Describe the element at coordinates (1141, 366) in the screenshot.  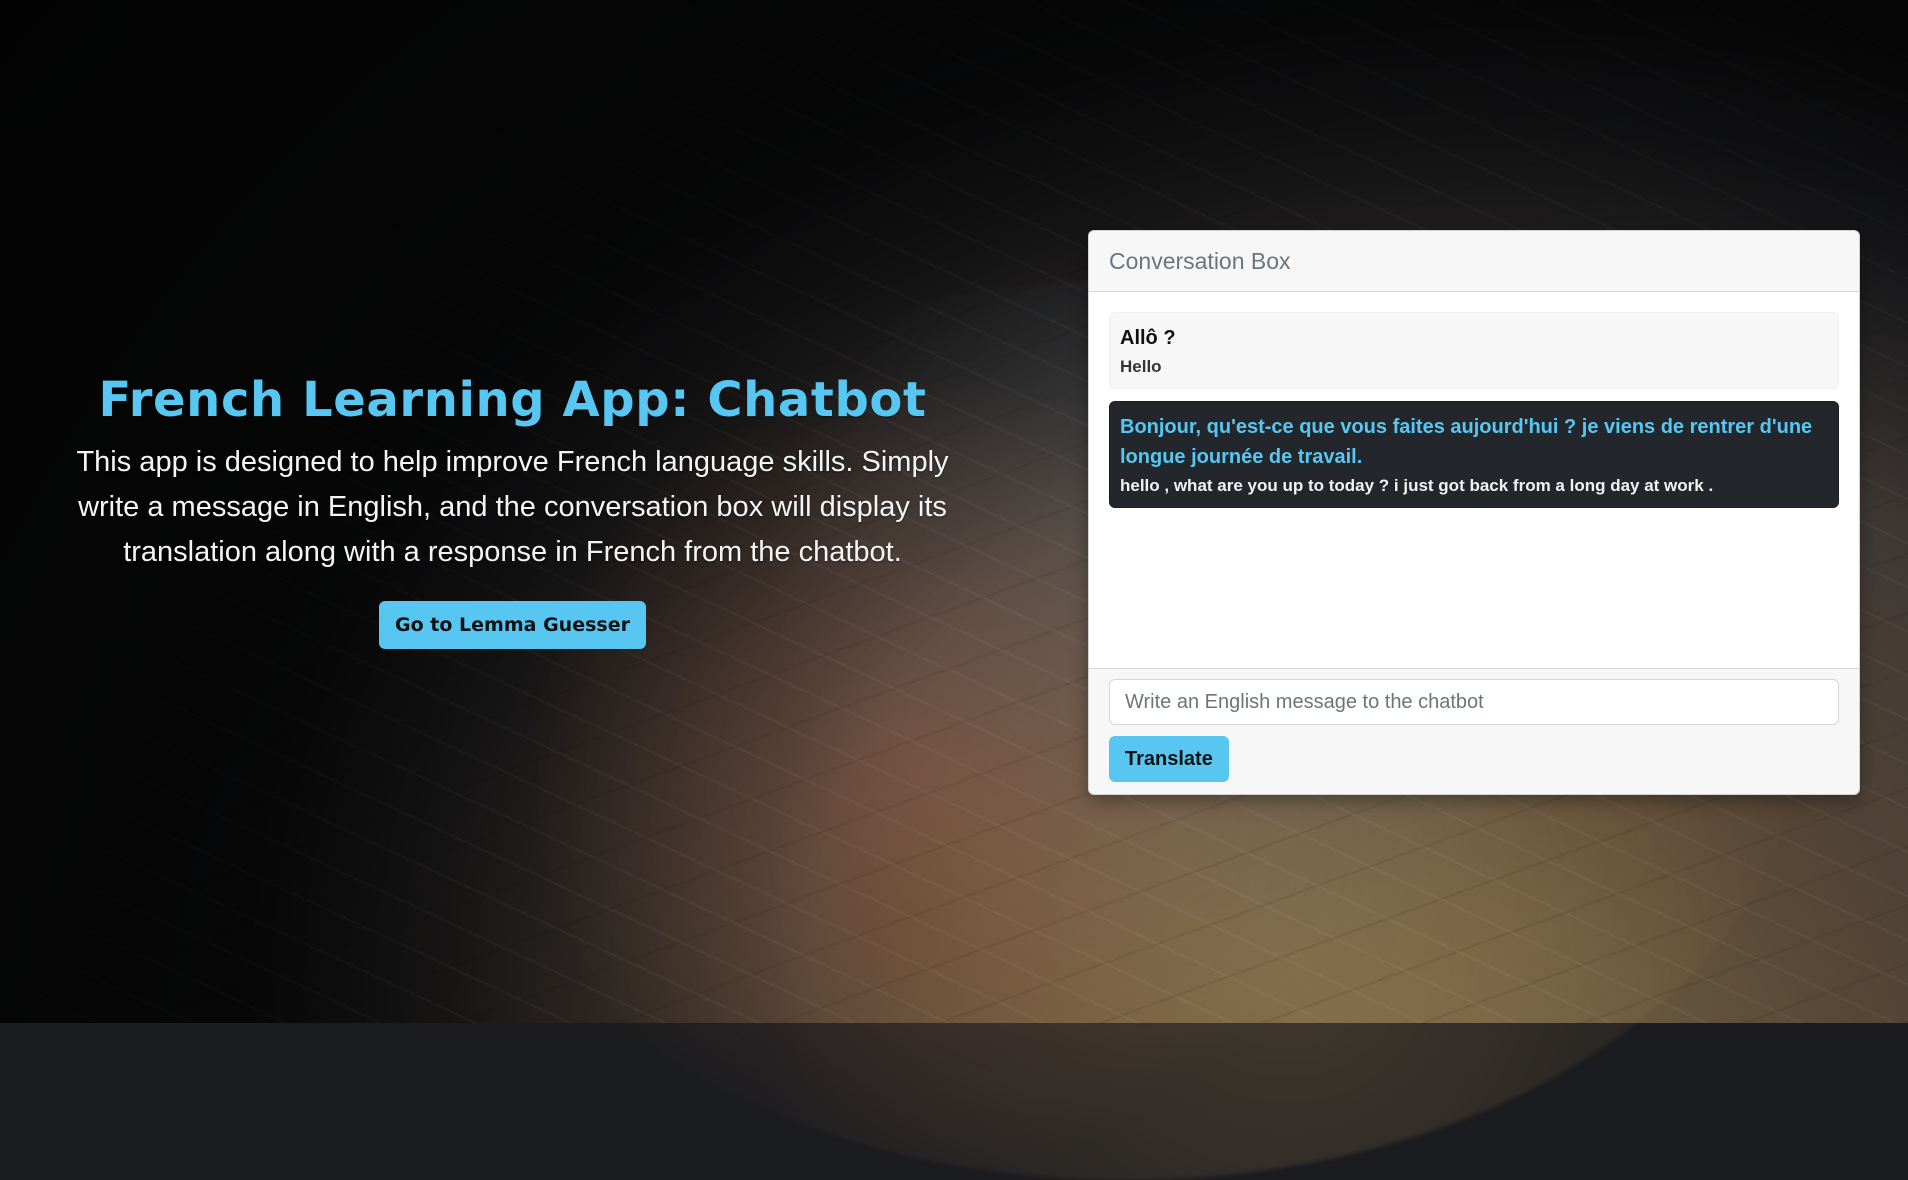
I see `message-english: Hello` at that location.